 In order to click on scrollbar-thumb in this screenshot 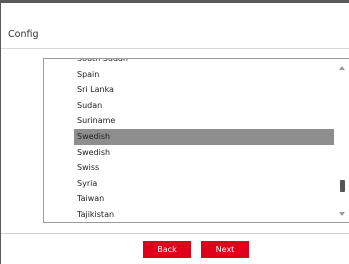, I will do `click(342, 186)`.